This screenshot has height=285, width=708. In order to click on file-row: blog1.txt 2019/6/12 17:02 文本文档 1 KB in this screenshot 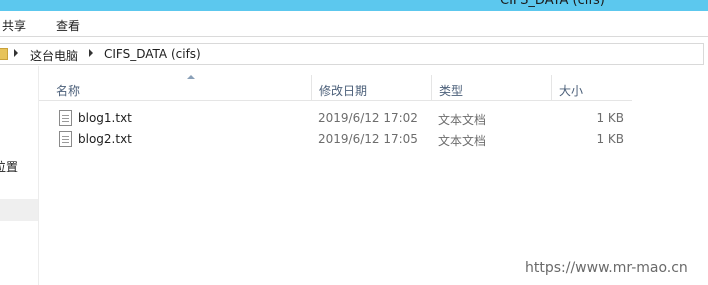, I will do `click(340, 118)`.